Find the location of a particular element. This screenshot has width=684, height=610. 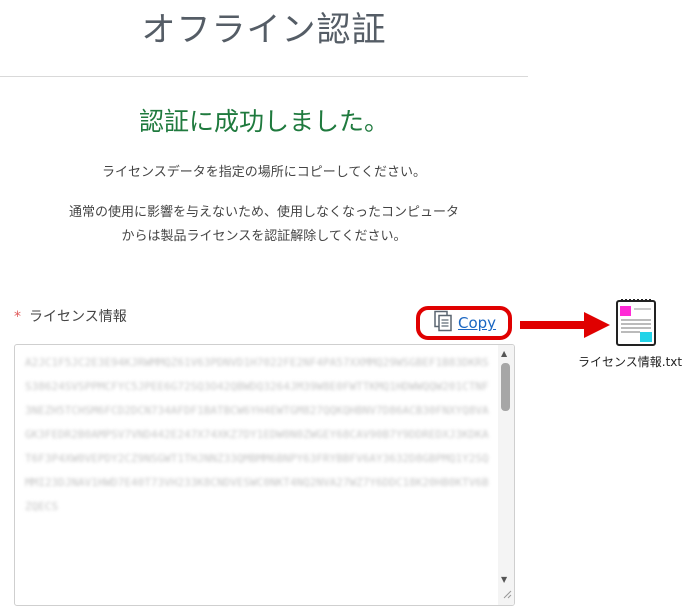

header-divider is located at coordinates (264, 76).